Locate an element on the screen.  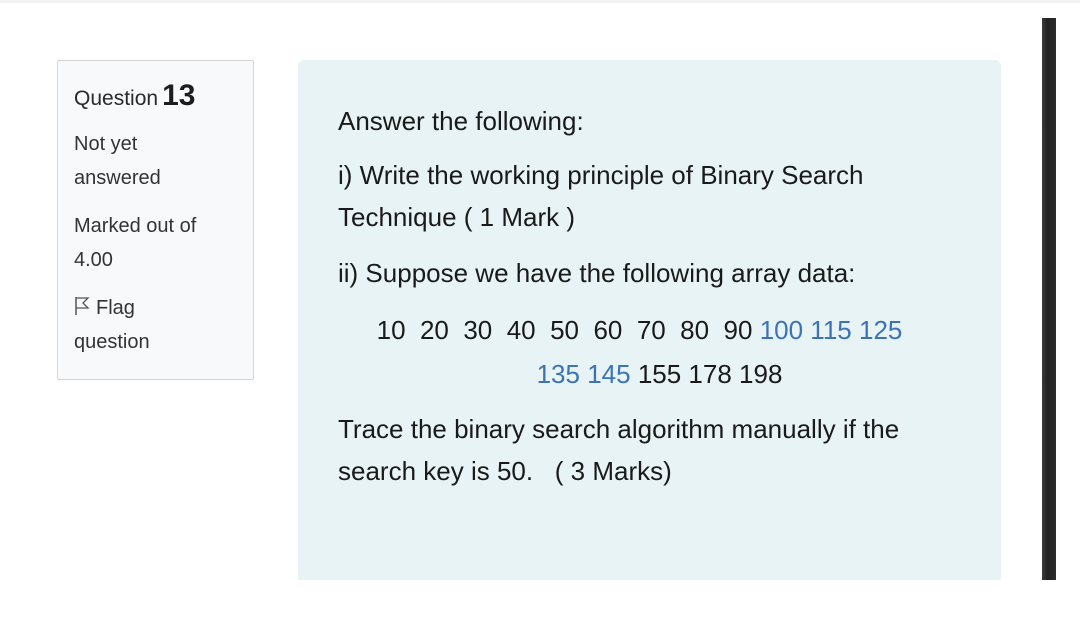
array-values-blue-1: 100 115 125 is located at coordinates (831, 330).